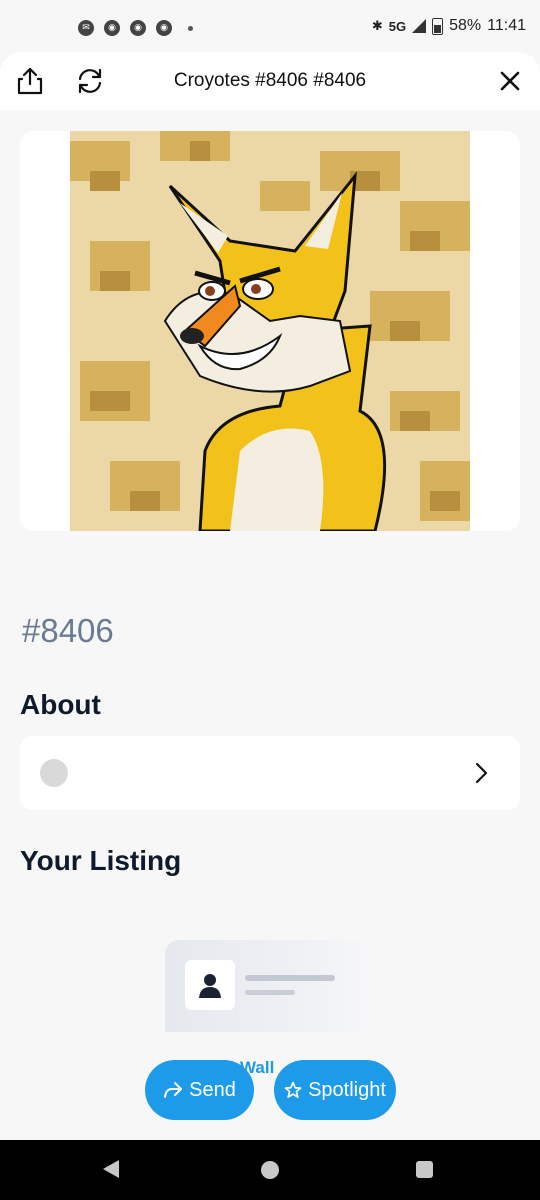  I want to click on signal-icon, so click(419, 26).